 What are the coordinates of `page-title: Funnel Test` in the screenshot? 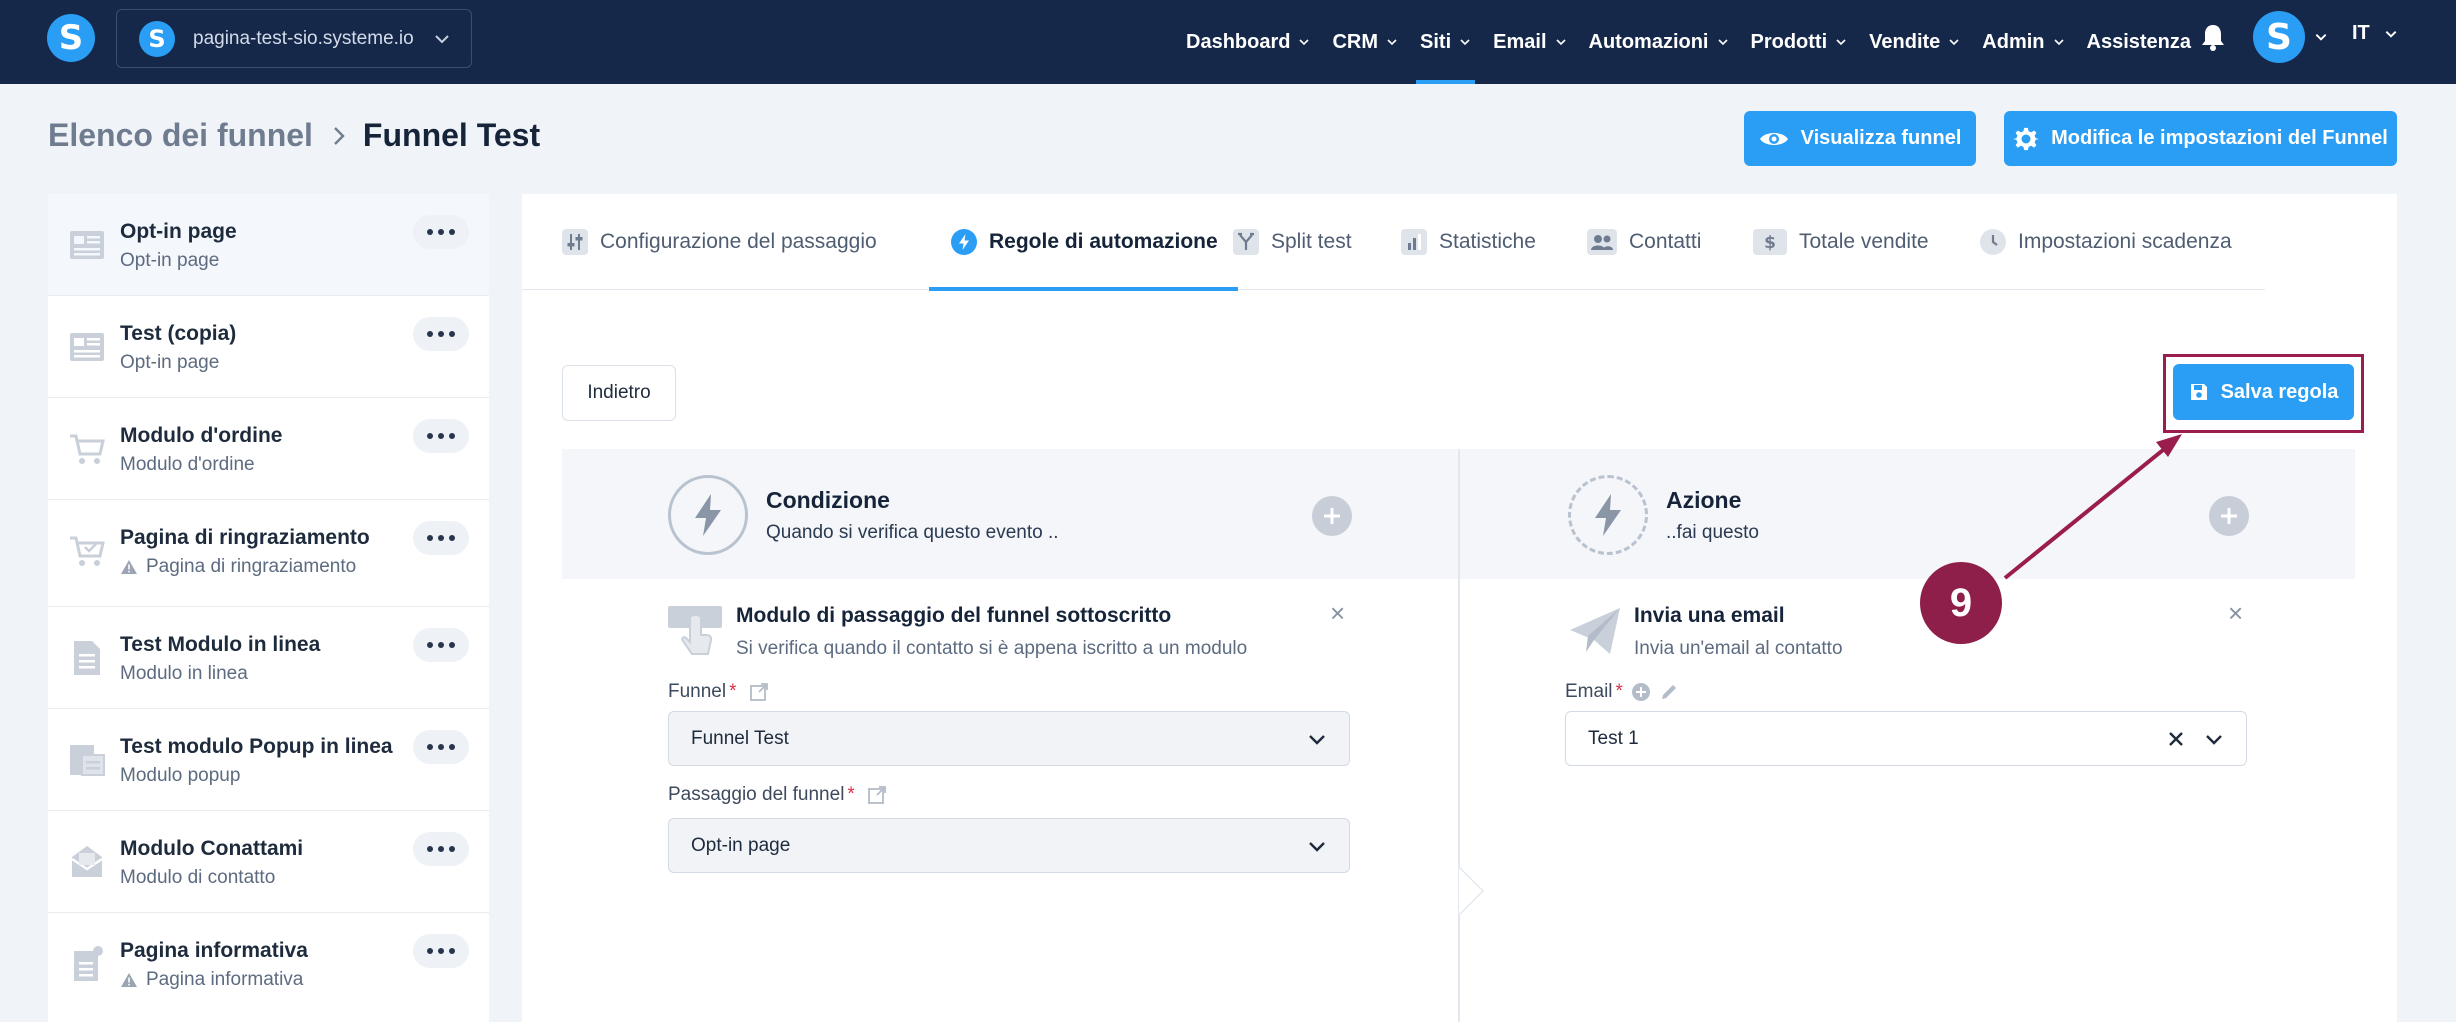 It's located at (451, 135).